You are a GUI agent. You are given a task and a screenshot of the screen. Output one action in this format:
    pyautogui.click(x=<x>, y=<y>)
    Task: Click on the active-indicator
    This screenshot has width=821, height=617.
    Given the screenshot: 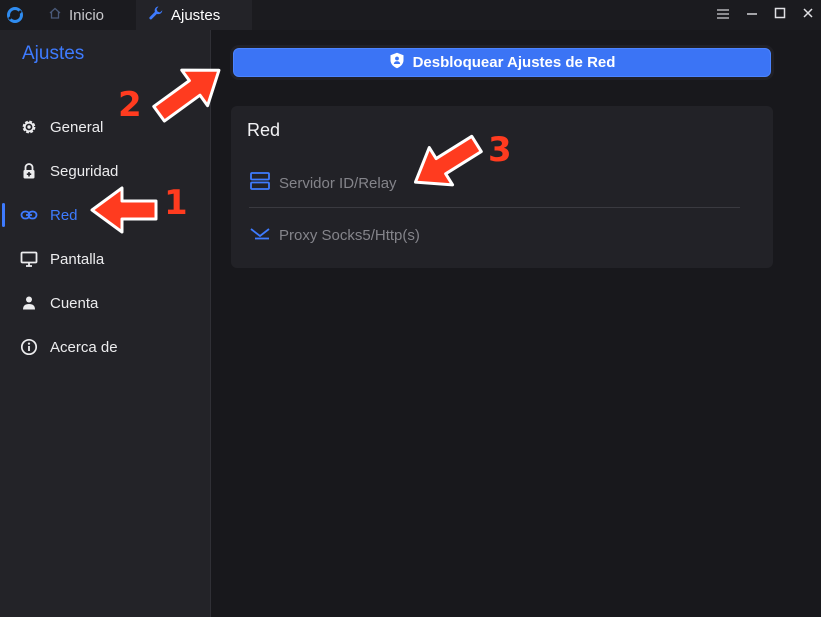 What is the action you would take?
    pyautogui.click(x=3, y=215)
    